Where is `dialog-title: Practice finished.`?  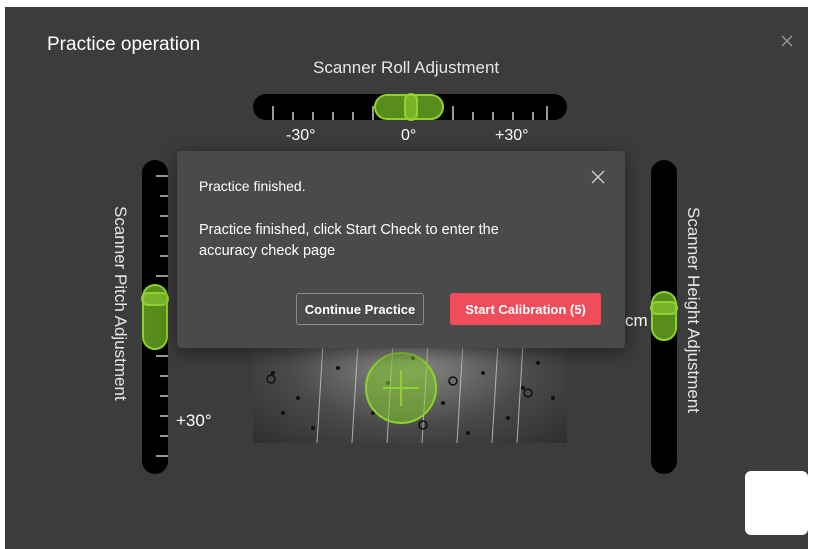 dialog-title: Practice finished. is located at coordinates (252, 186).